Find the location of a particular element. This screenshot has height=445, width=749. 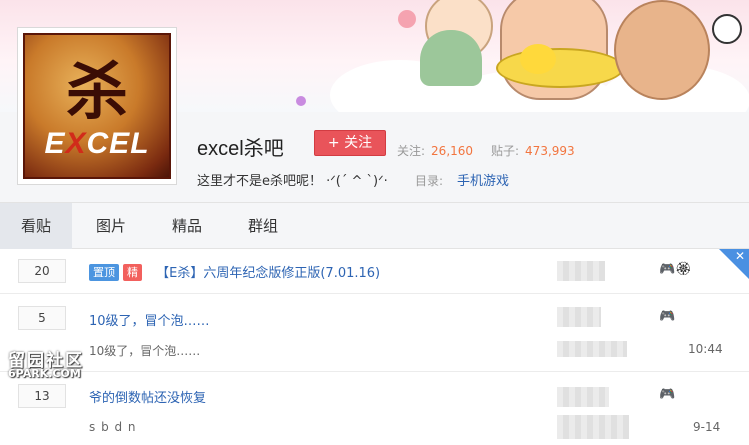

reply-count: 5 is located at coordinates (42, 318).